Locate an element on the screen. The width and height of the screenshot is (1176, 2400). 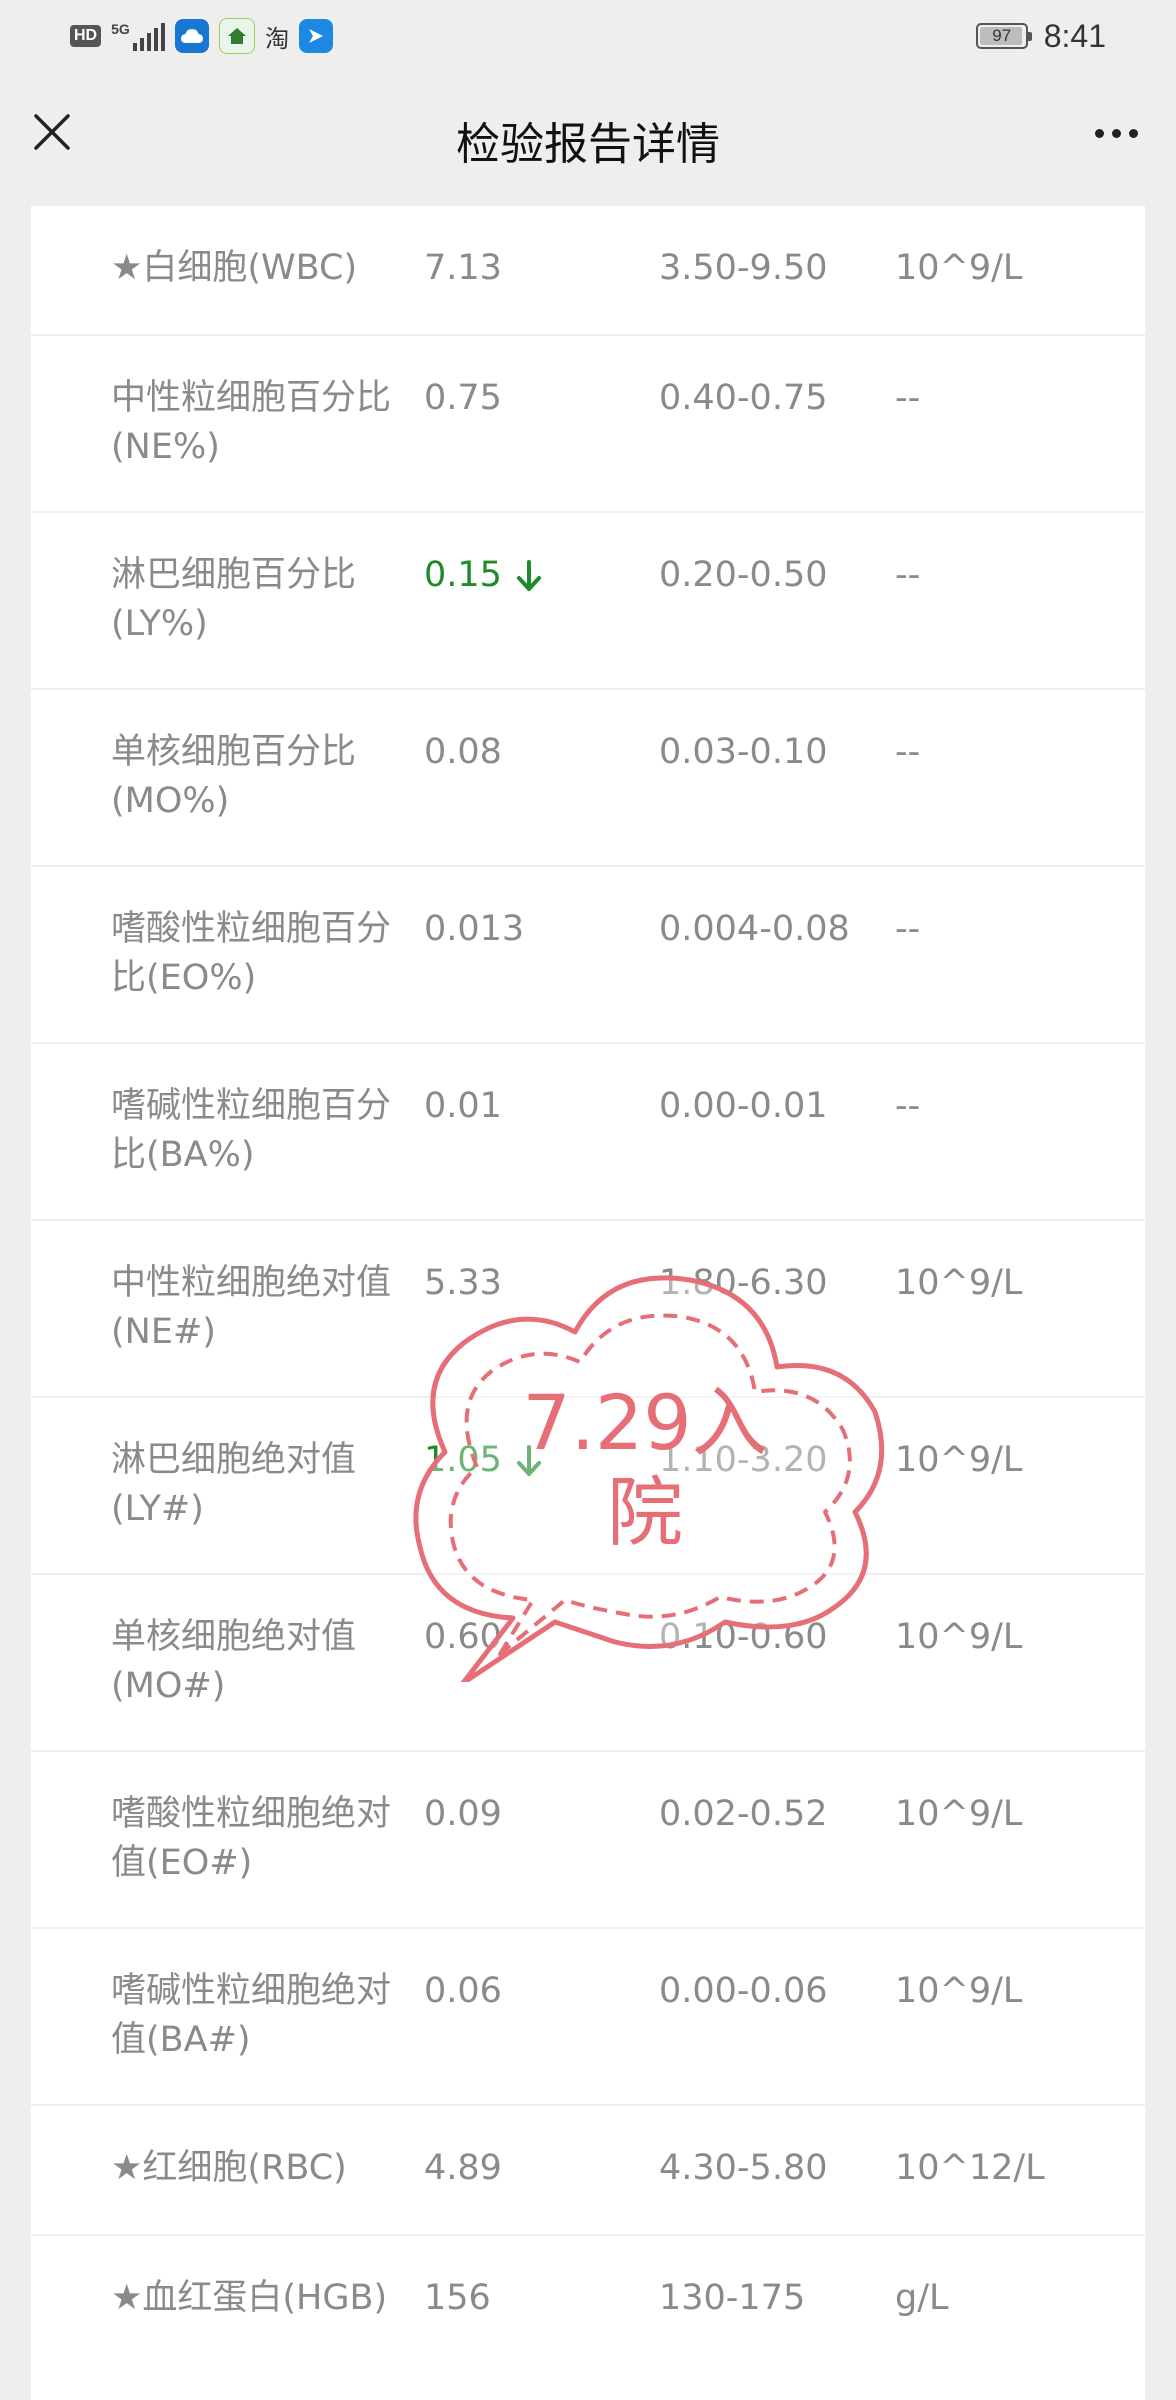
reference-range: 0.004-0.08 is located at coordinates (754, 929).